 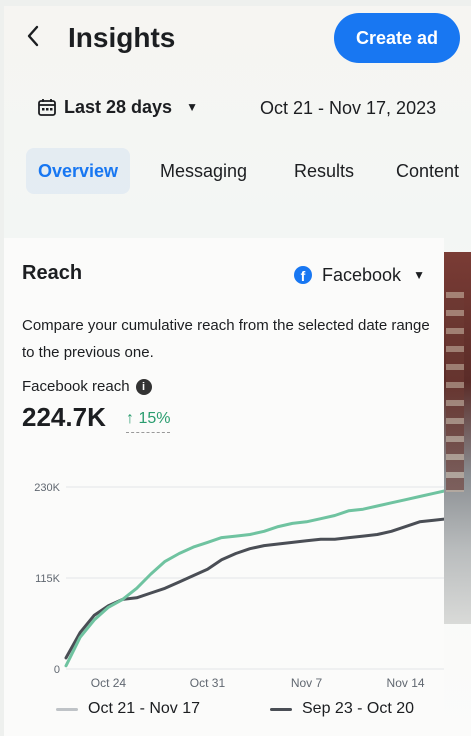 I want to click on chevron-left-icon, so click(x=33, y=36).